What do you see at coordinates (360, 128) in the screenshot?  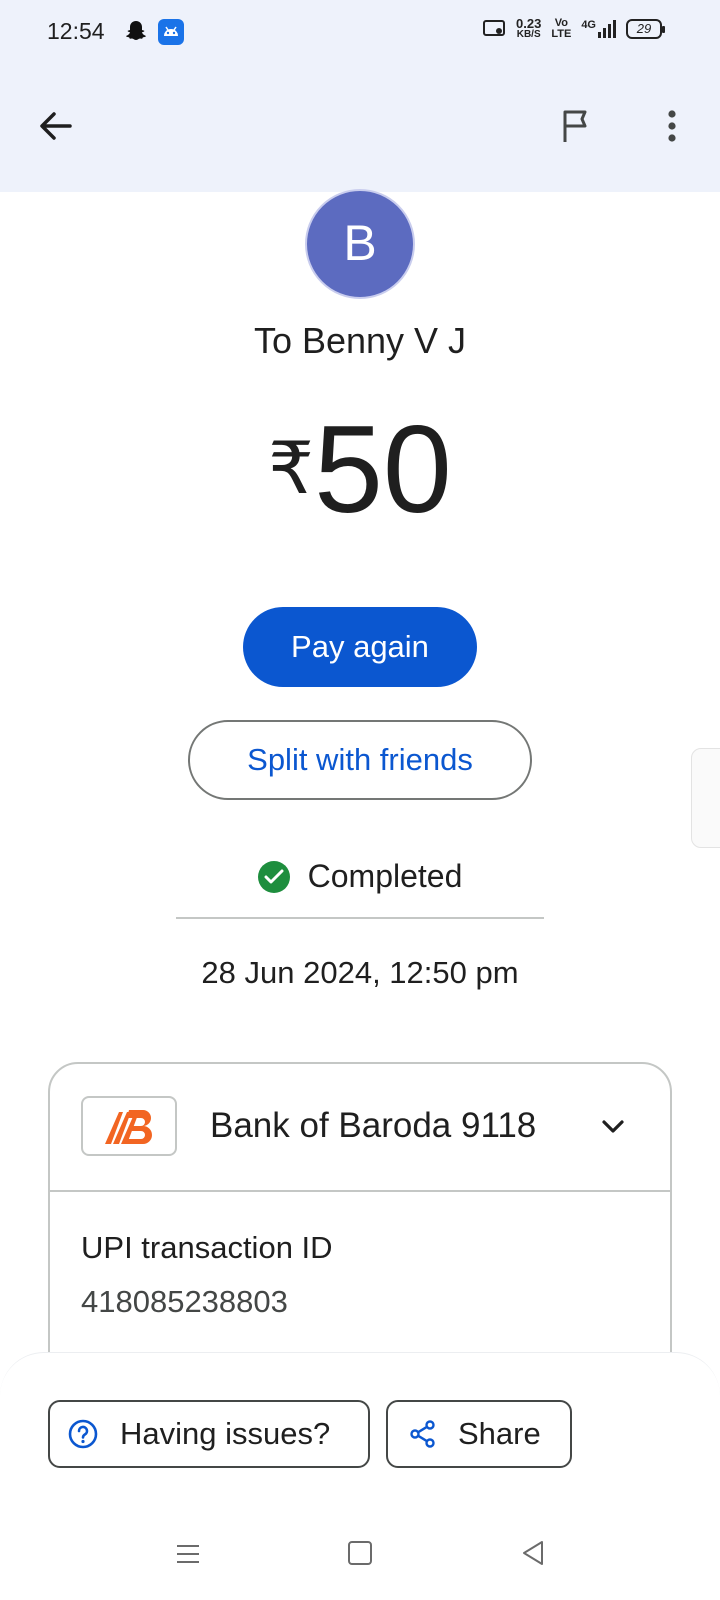 I see `top-app-bar` at bounding box center [360, 128].